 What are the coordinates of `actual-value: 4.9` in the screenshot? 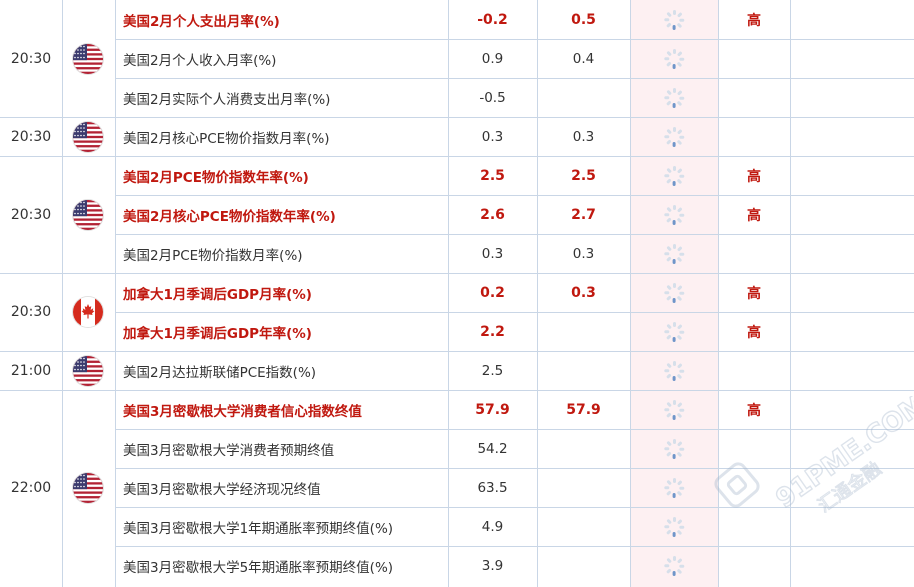 It's located at (492, 526).